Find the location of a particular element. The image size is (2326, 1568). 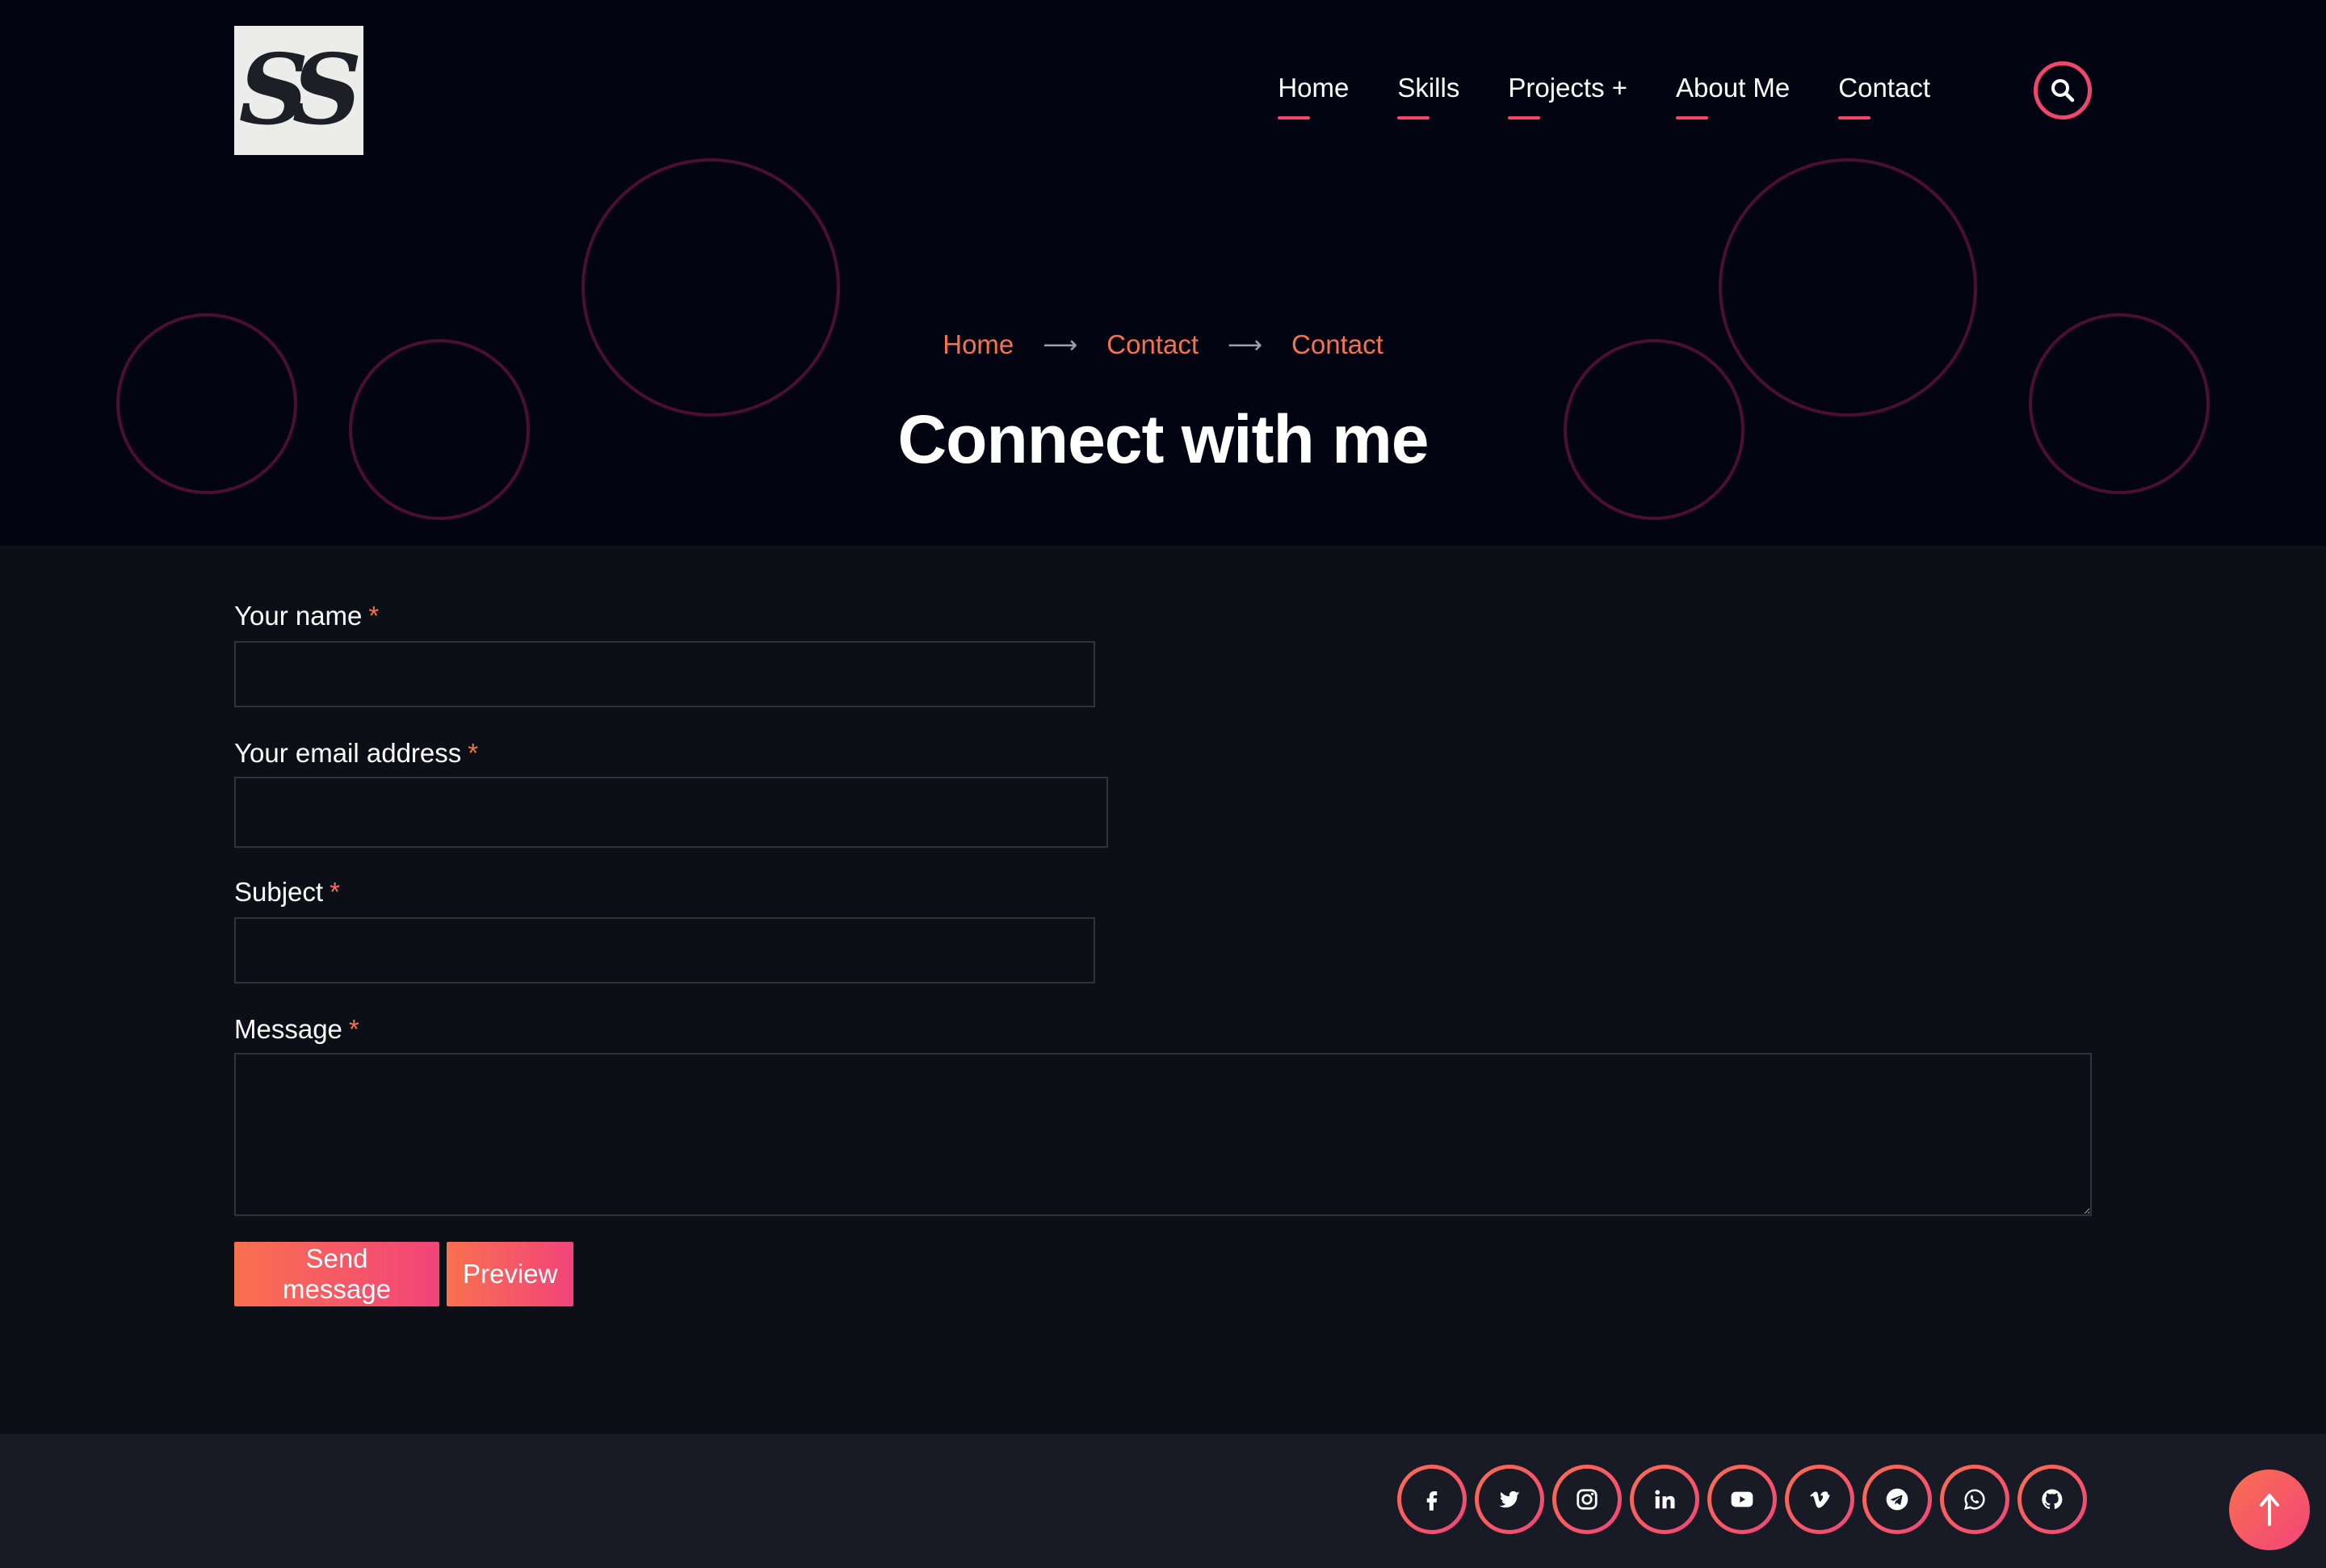

subject-label: Subject * is located at coordinates (287, 892).